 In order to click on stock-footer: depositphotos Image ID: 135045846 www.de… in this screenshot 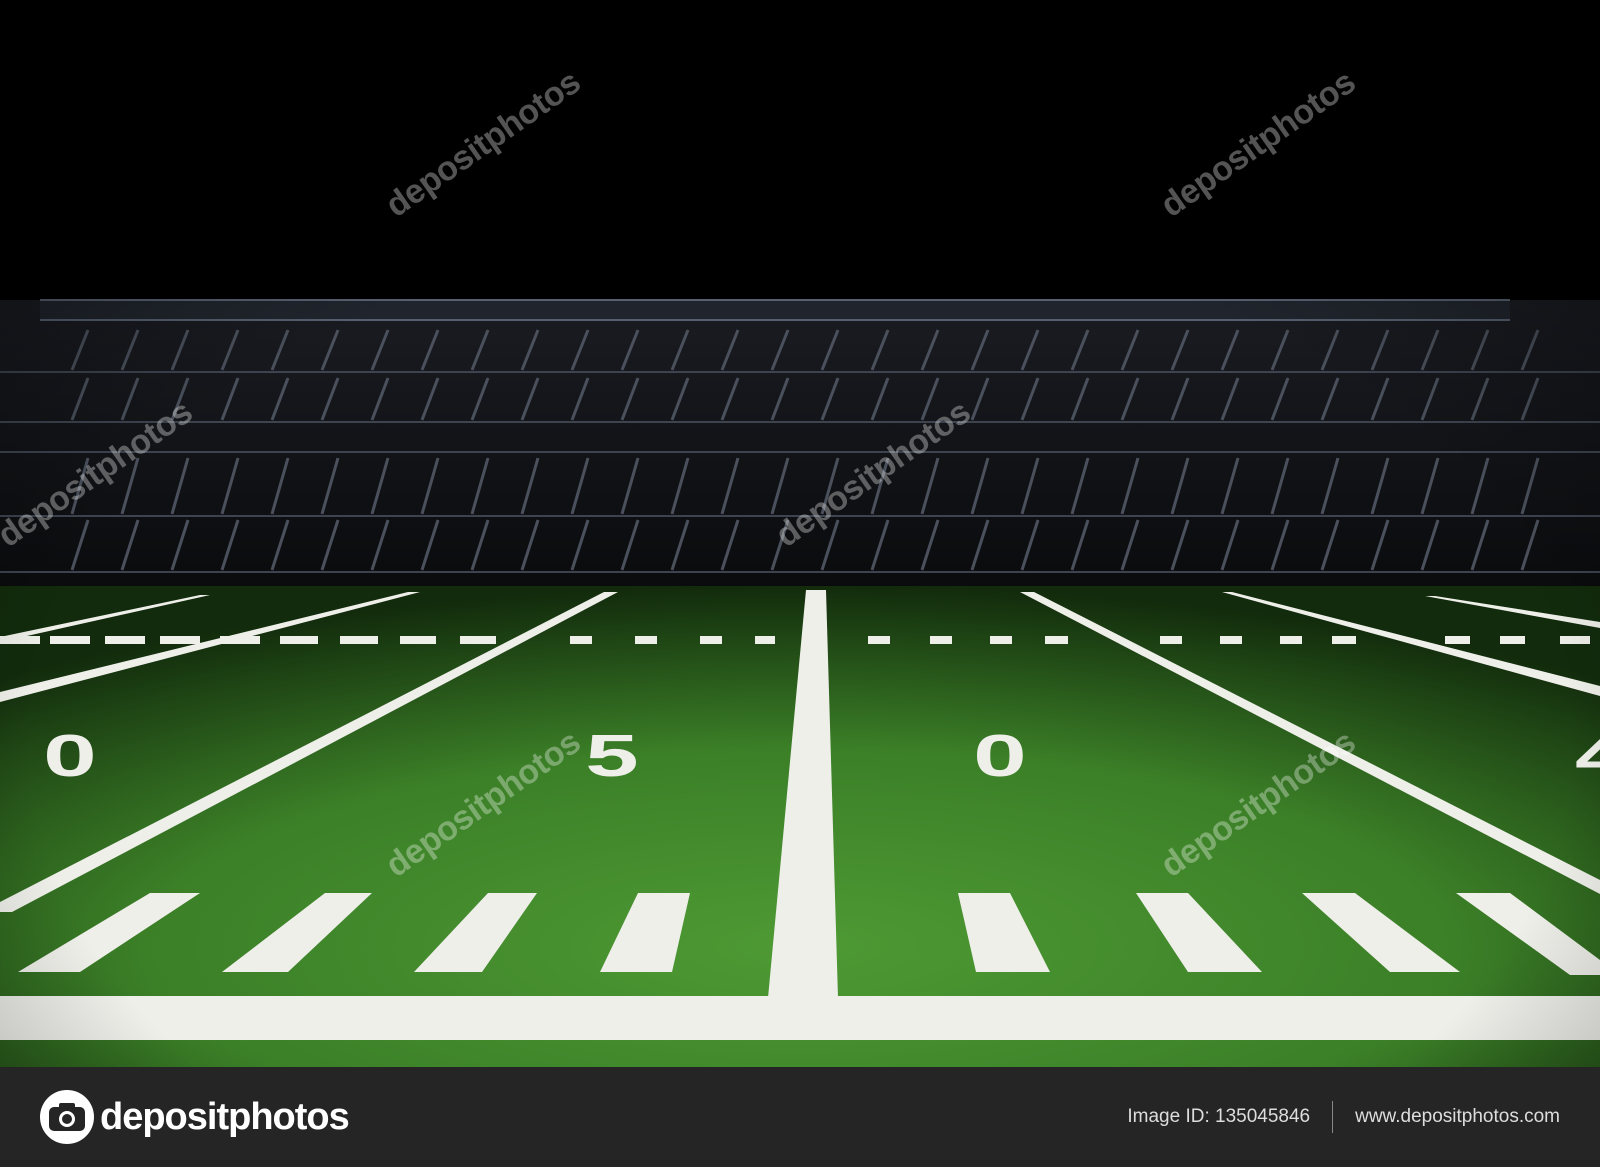, I will do `click(800, 1117)`.